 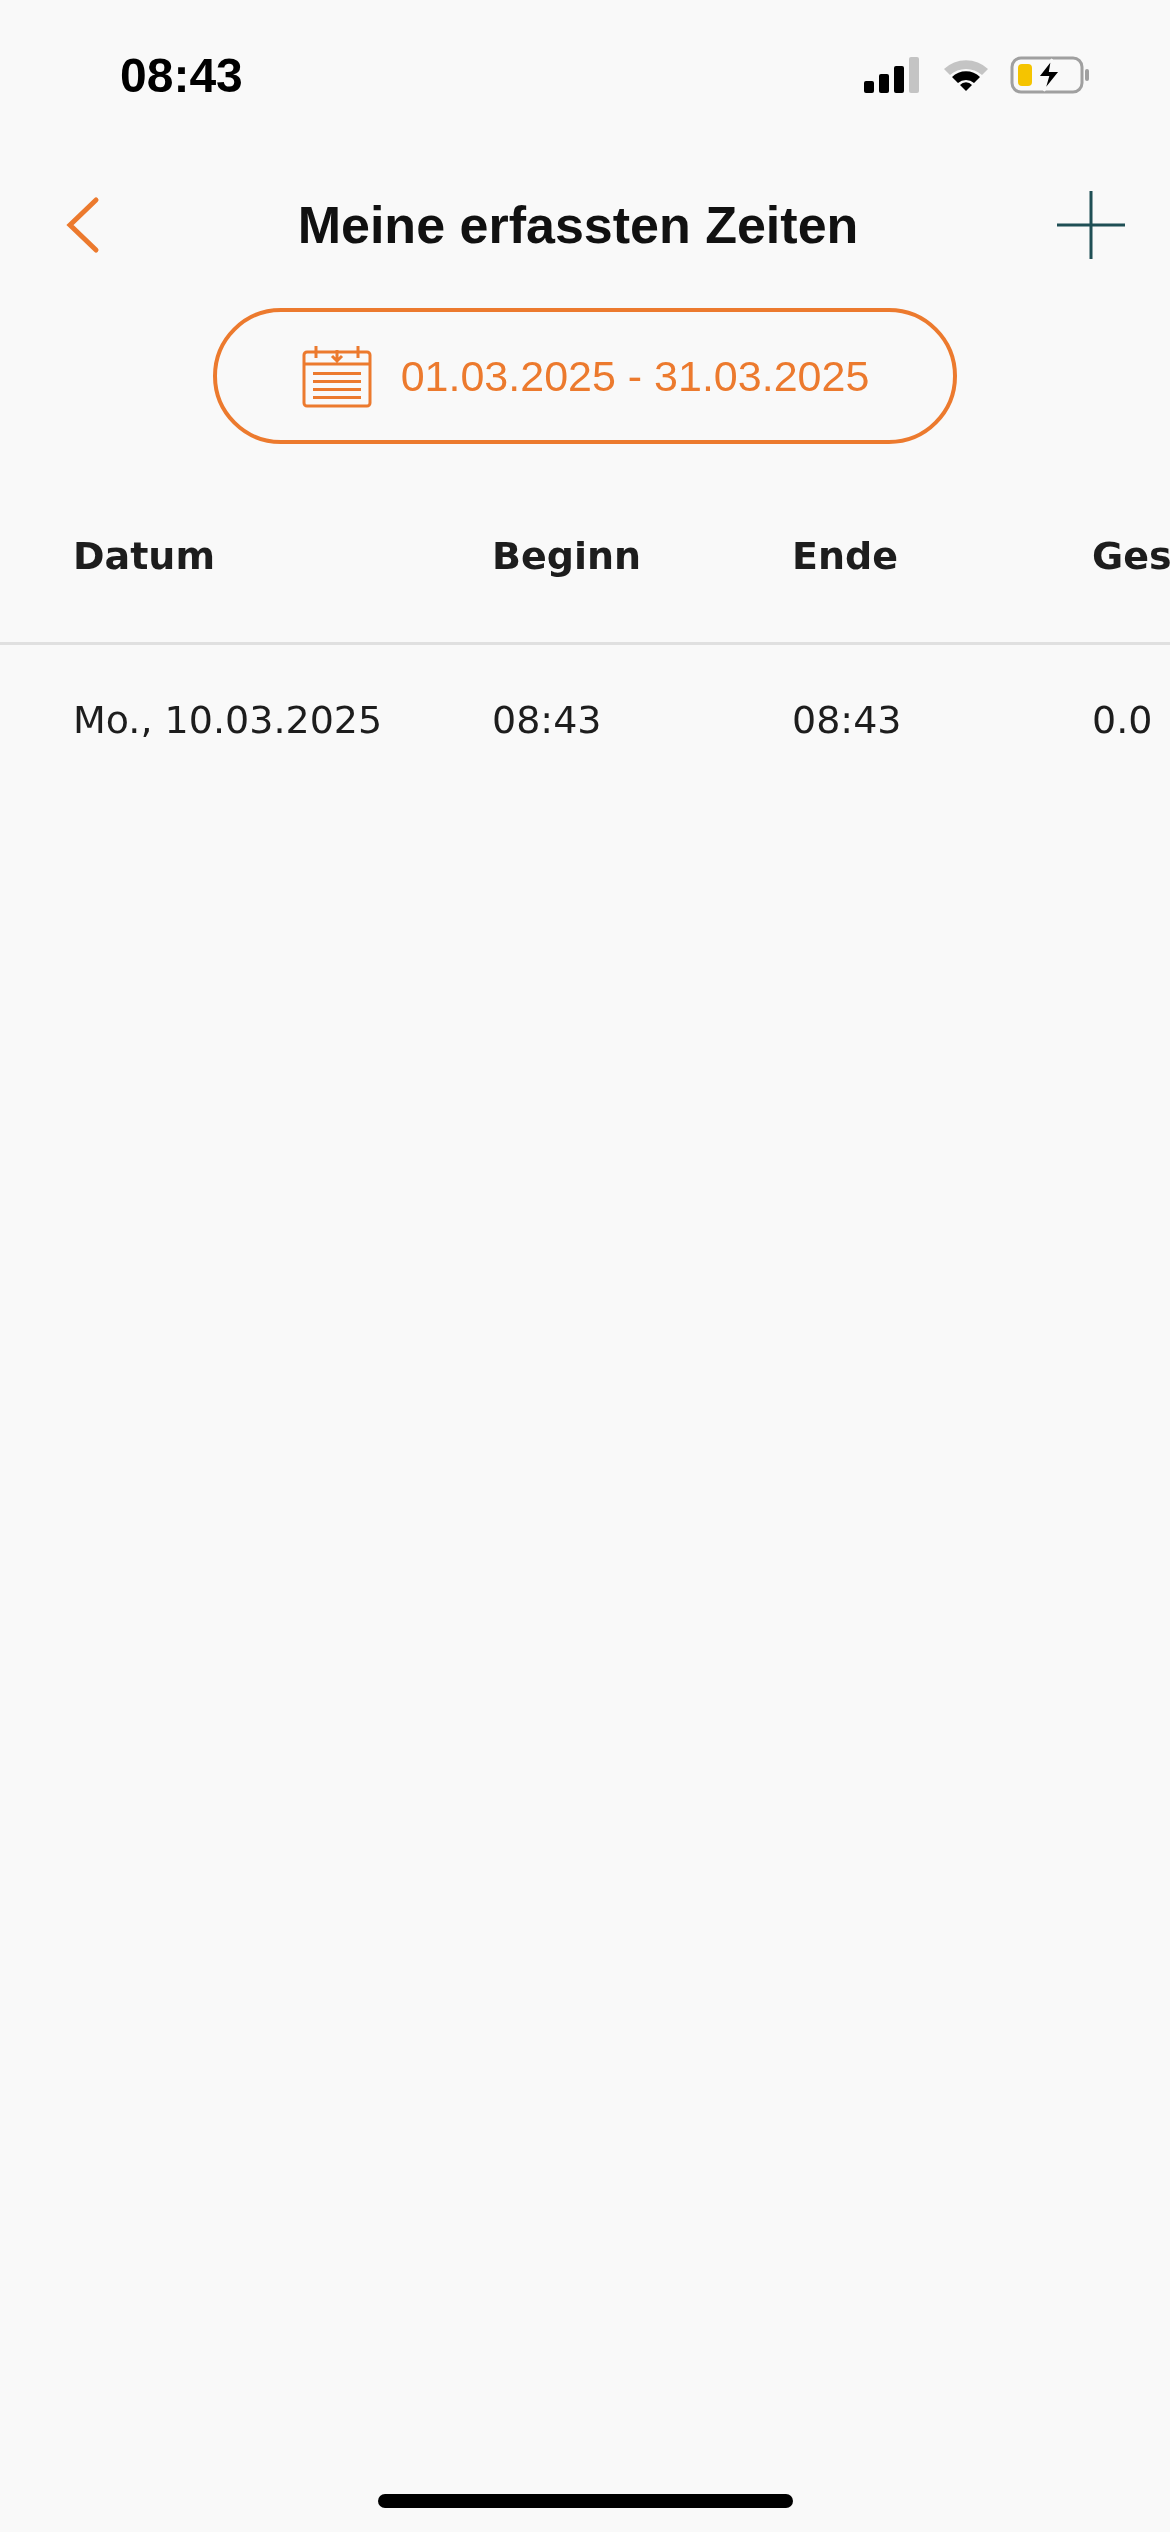 I want to click on calendar-icon, so click(x=336, y=376).